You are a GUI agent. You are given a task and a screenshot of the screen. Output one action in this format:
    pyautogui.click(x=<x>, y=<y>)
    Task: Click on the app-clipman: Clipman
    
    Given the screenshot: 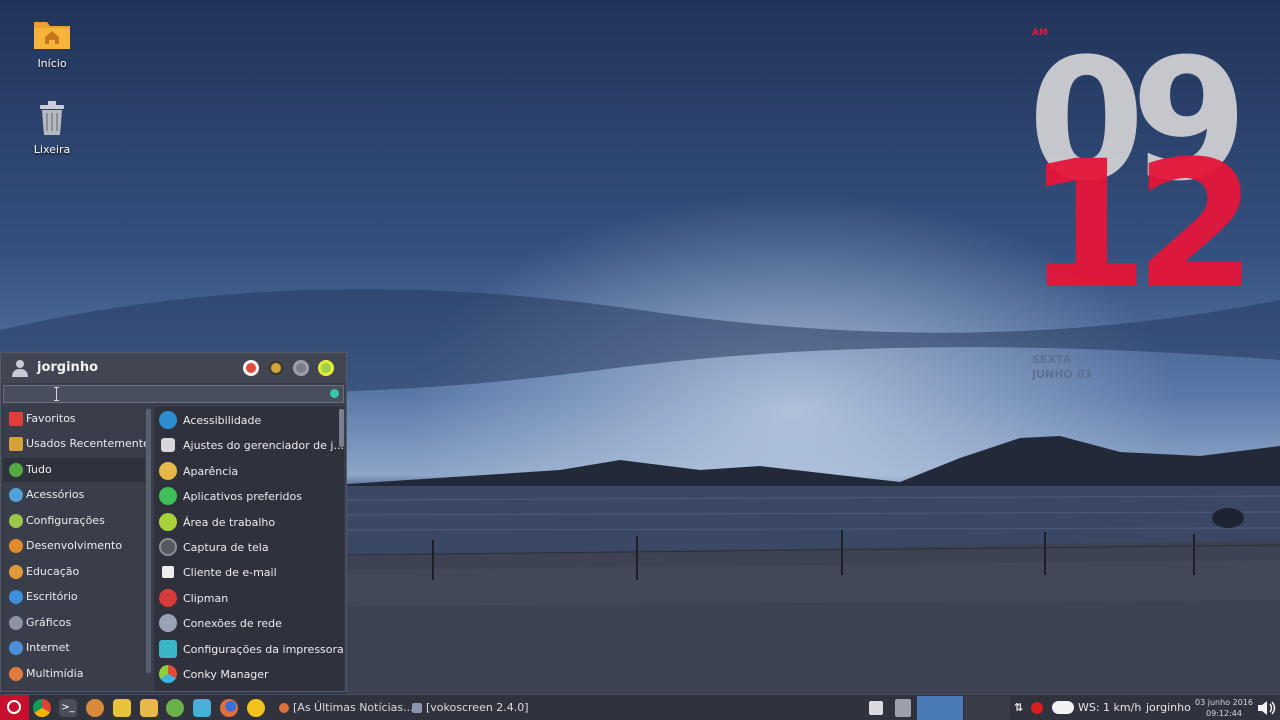 What is the action you would take?
    pyautogui.click(x=246, y=598)
    